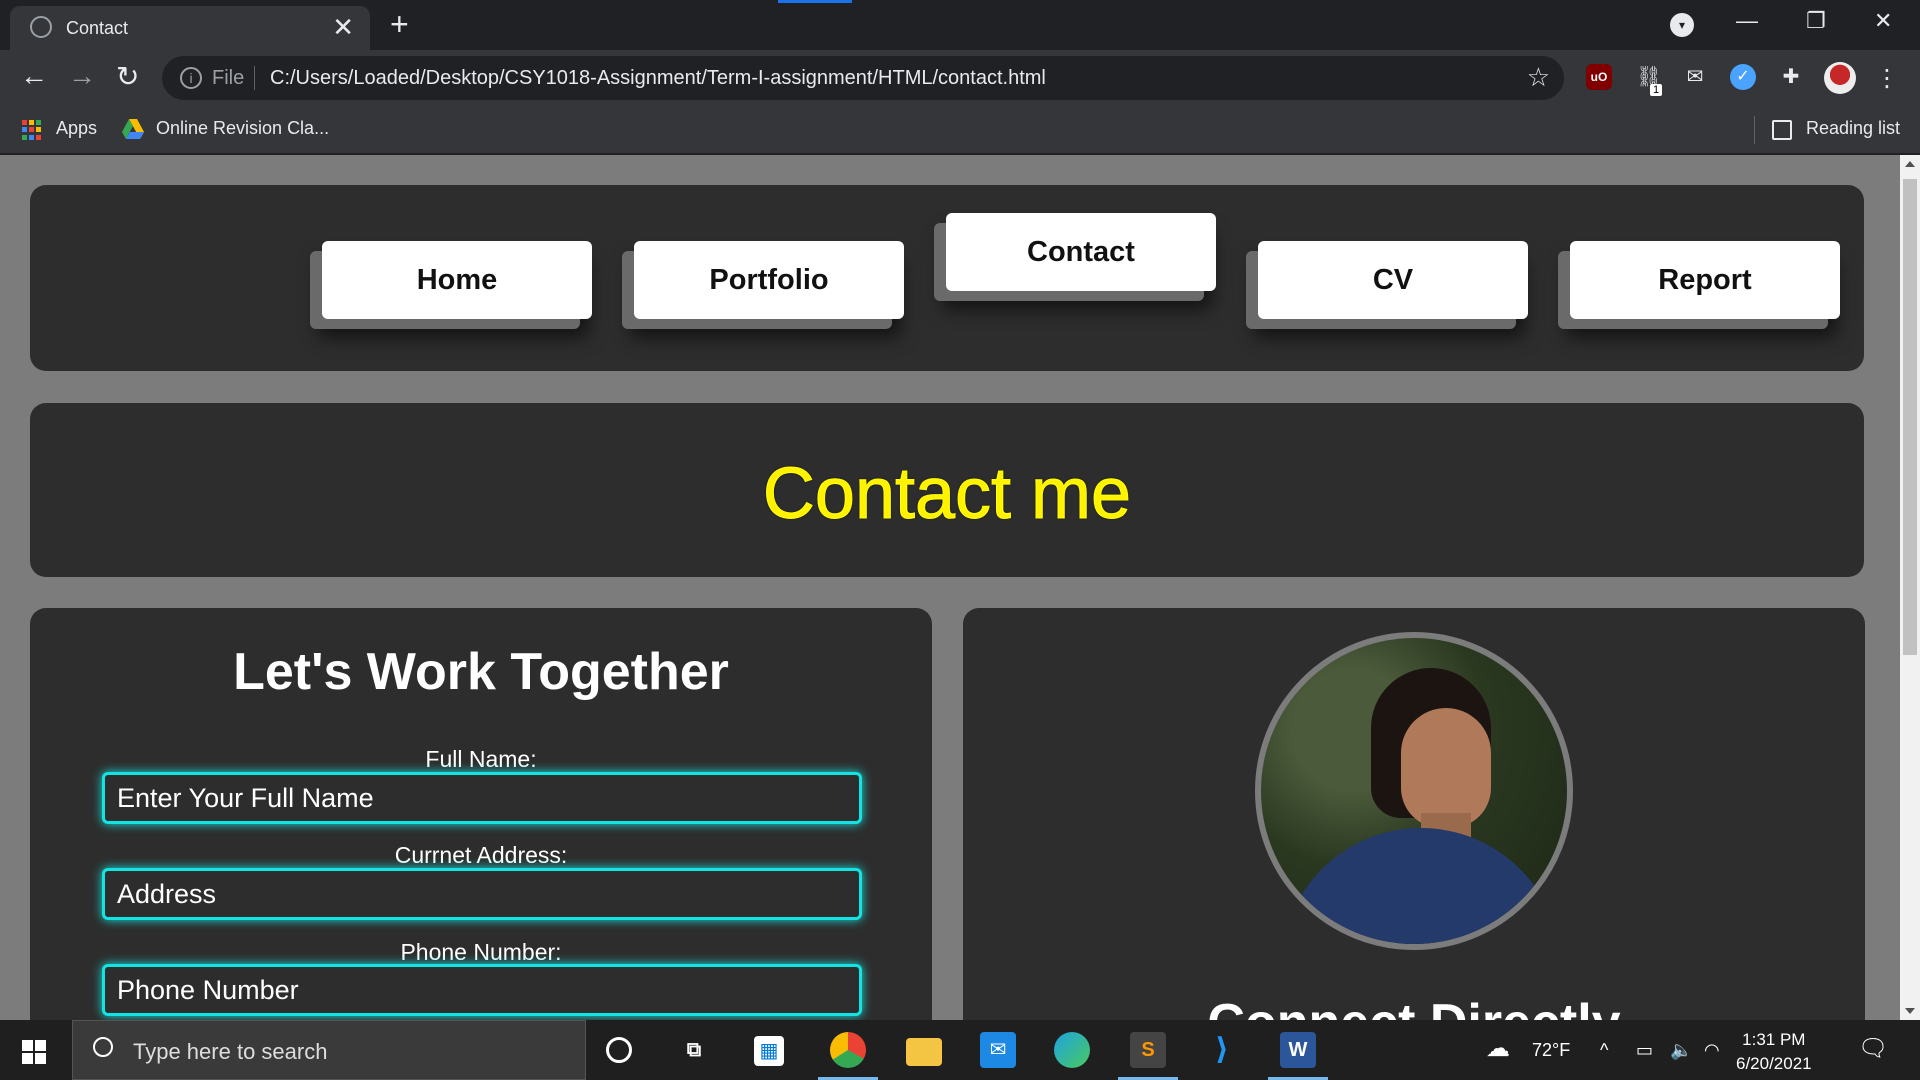 Image resolution: width=1920 pixels, height=1080 pixels. Describe the element at coordinates (1446, 768) in the screenshot. I see `photo-face-shape` at that location.